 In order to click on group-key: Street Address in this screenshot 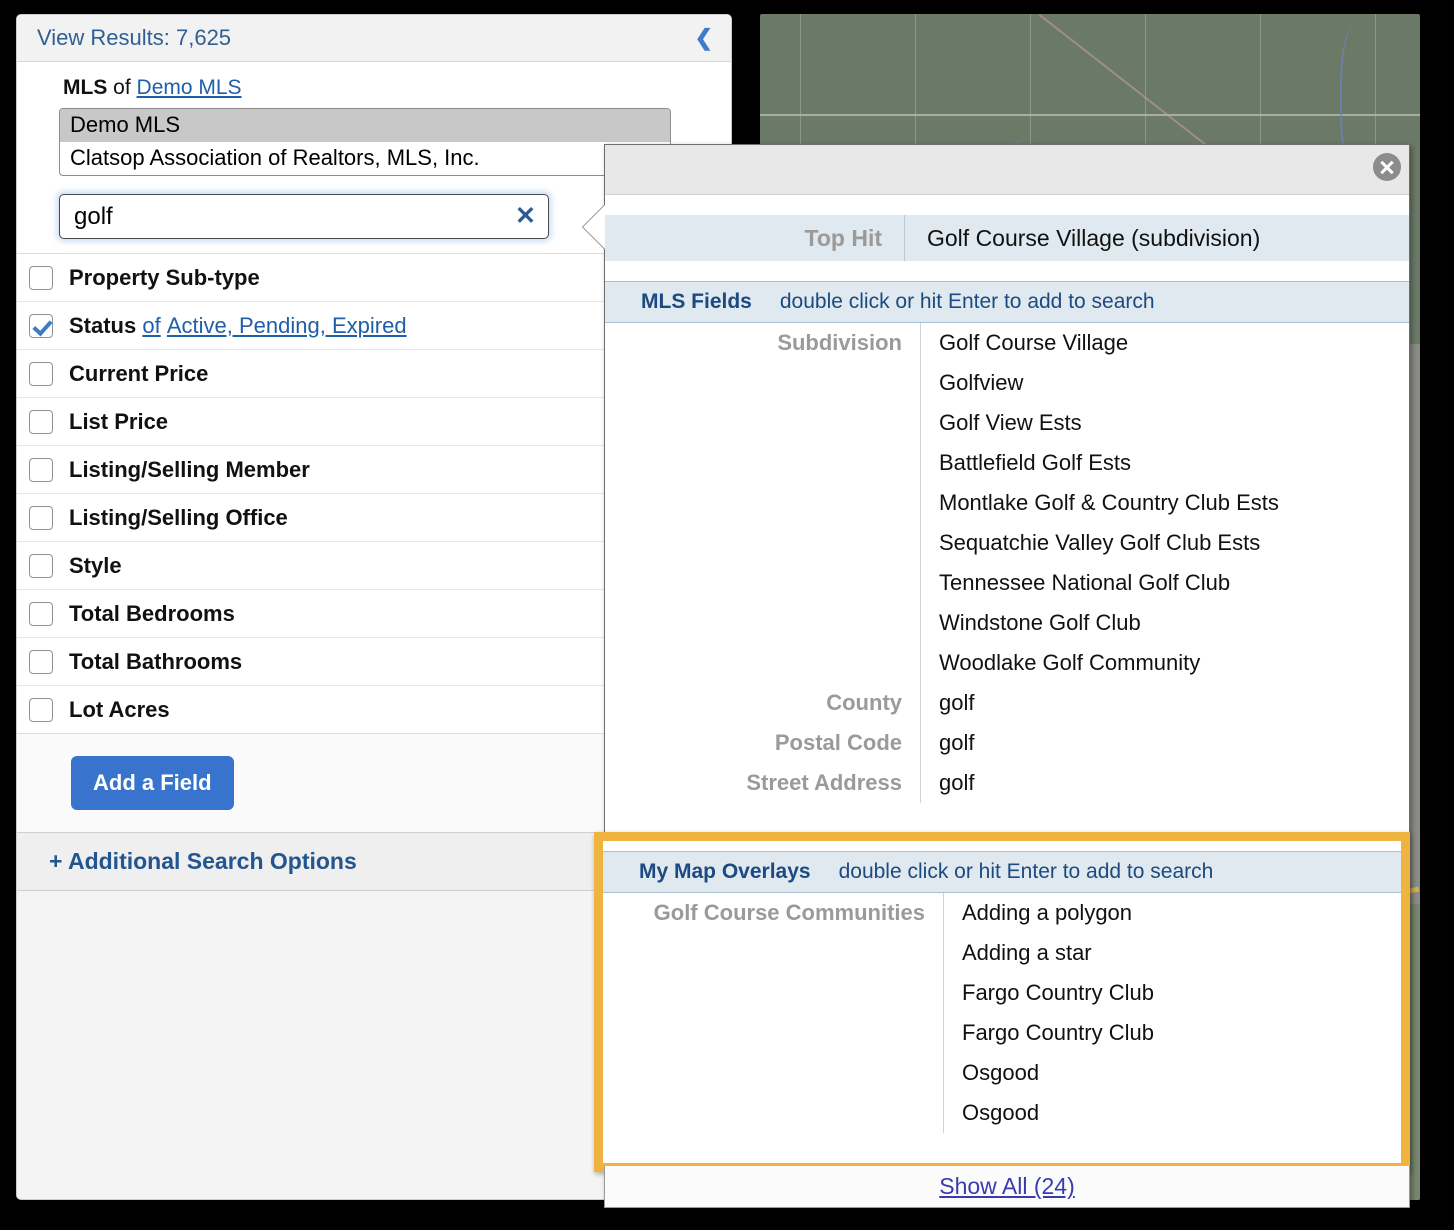, I will do `click(824, 782)`.